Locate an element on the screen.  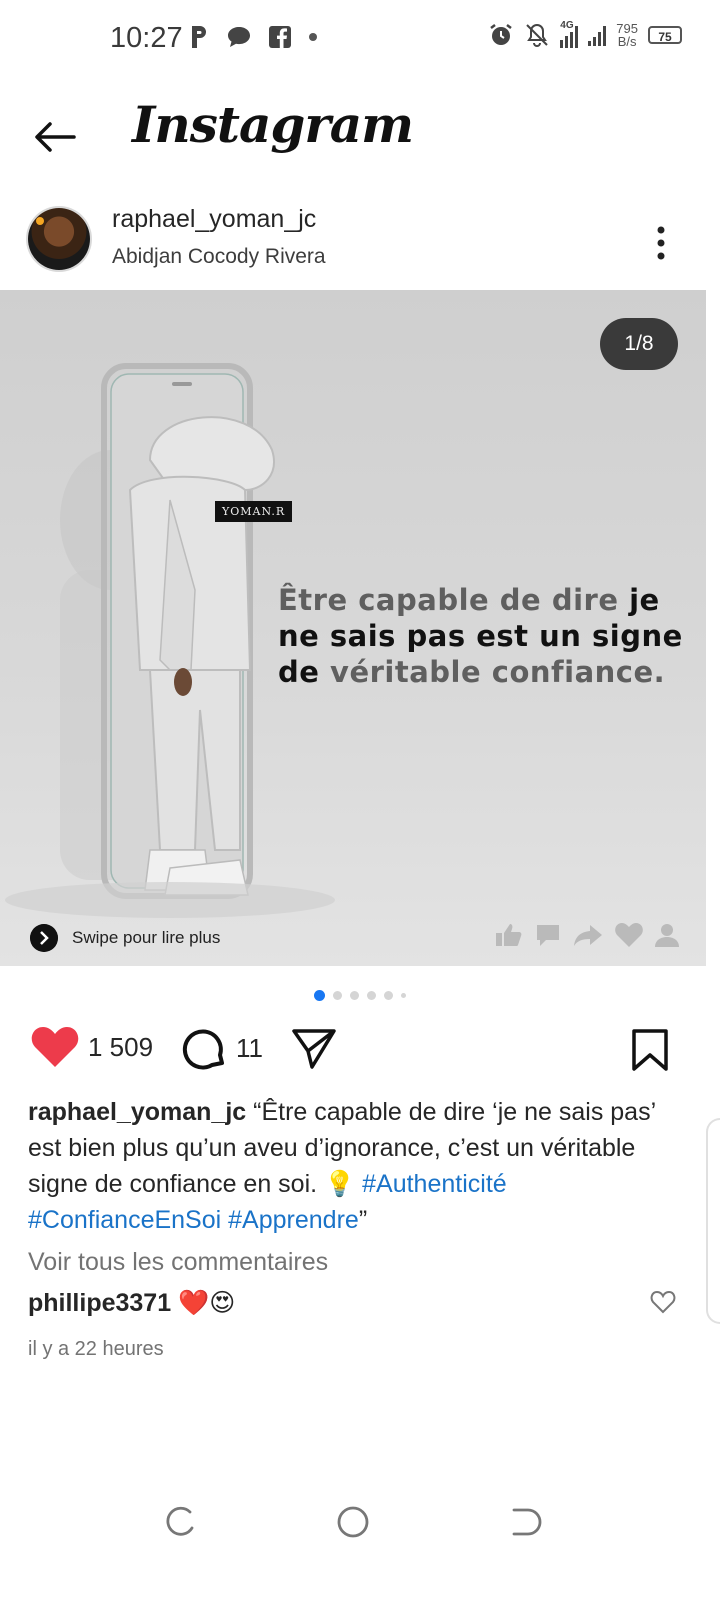
post-header: raphael_yoman_jc Abidjan Cocody Rivera is located at coordinates (360, 240).